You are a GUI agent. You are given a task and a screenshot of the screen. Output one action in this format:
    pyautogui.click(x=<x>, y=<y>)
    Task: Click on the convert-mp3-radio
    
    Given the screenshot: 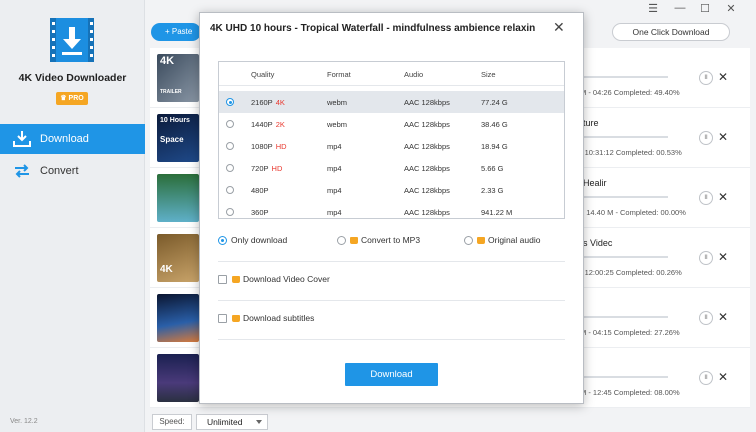 What is the action you would take?
    pyautogui.click(x=341, y=240)
    